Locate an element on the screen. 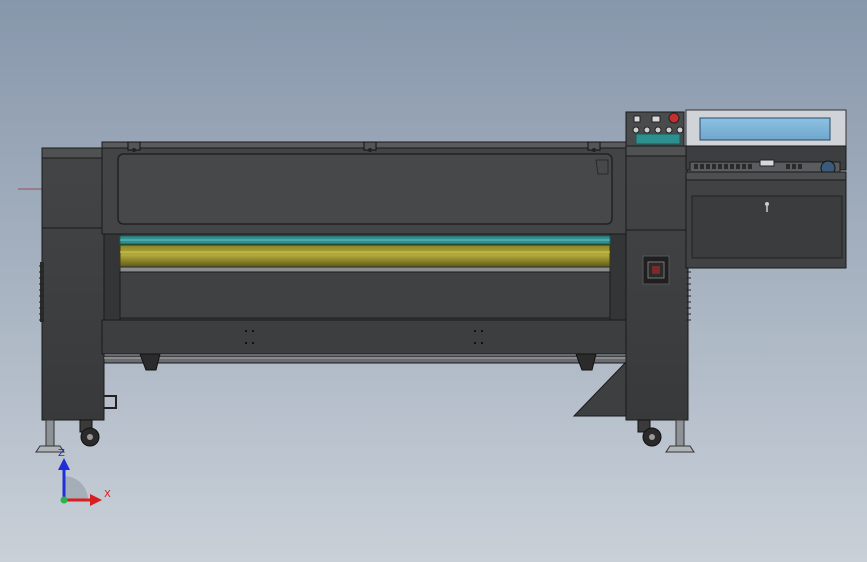 The width and height of the screenshot is (867, 562). cover-window is located at coordinates (365, 189).